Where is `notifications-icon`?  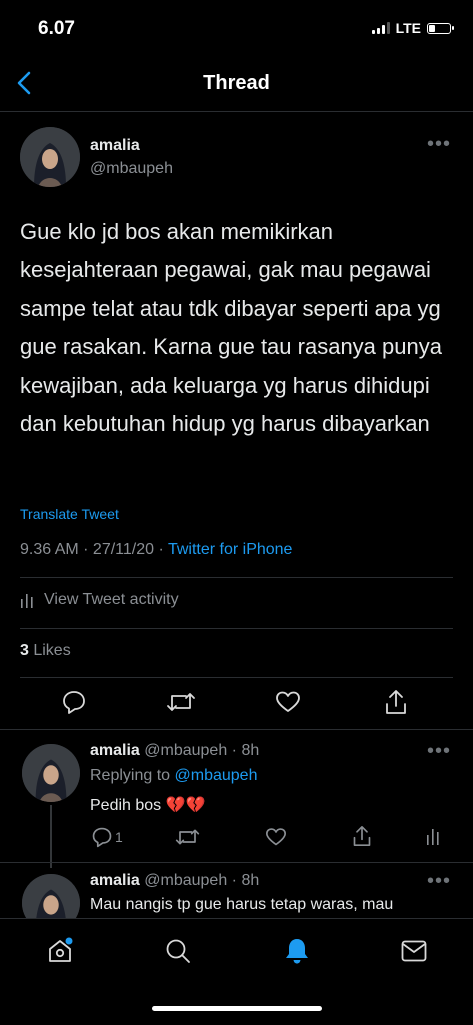
notifications-icon is located at coordinates (297, 951).